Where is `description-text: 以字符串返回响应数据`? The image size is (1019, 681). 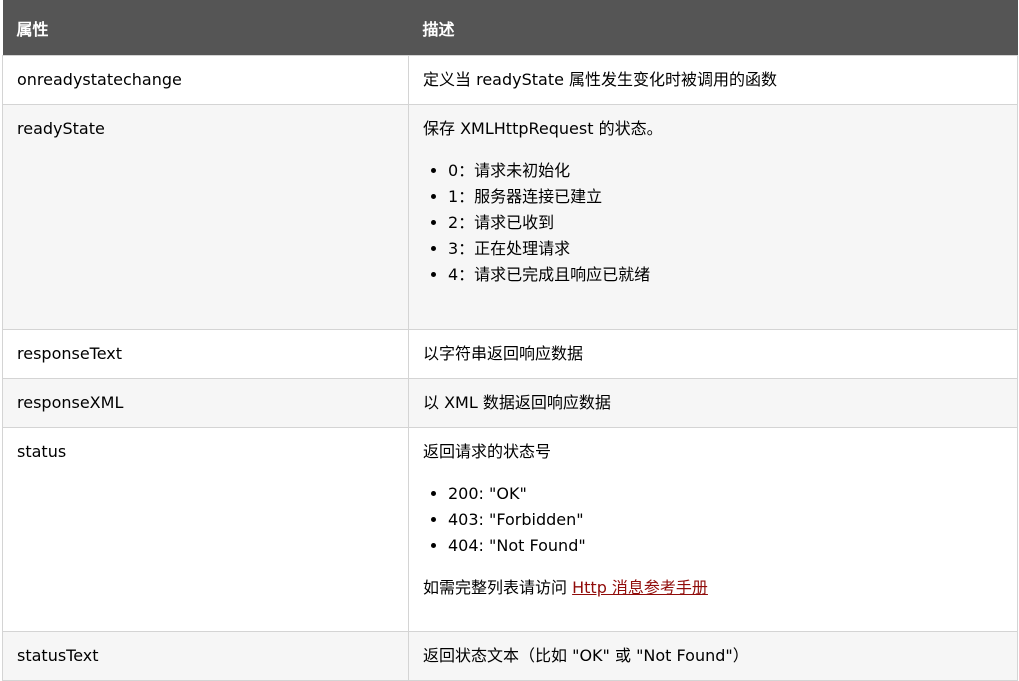 description-text: 以字符串返回响应数据 is located at coordinates (503, 353).